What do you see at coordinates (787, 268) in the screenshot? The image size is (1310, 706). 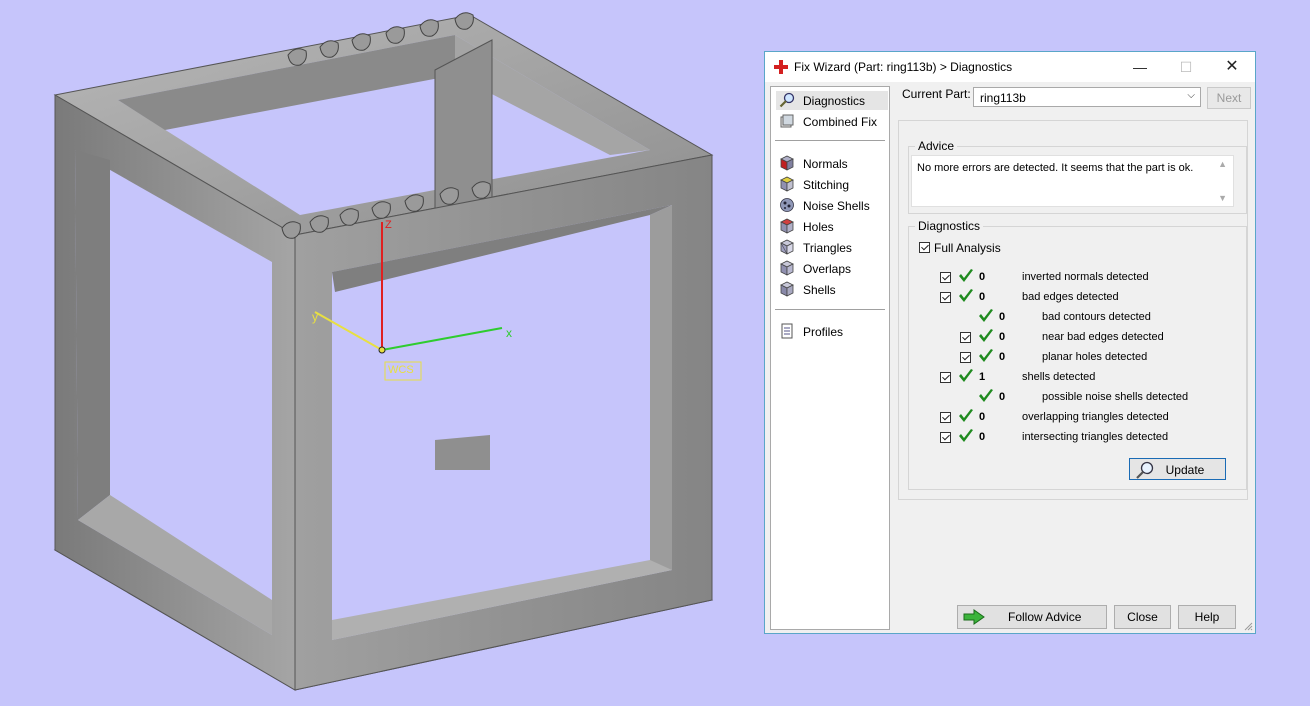 I see `overlap-icon` at bounding box center [787, 268].